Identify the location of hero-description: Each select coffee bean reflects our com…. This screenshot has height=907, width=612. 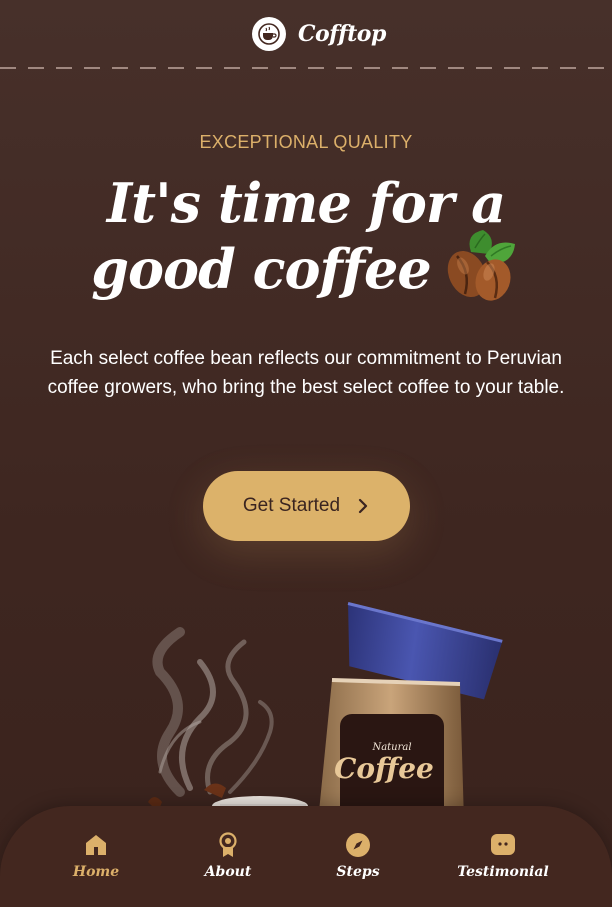
(306, 373).